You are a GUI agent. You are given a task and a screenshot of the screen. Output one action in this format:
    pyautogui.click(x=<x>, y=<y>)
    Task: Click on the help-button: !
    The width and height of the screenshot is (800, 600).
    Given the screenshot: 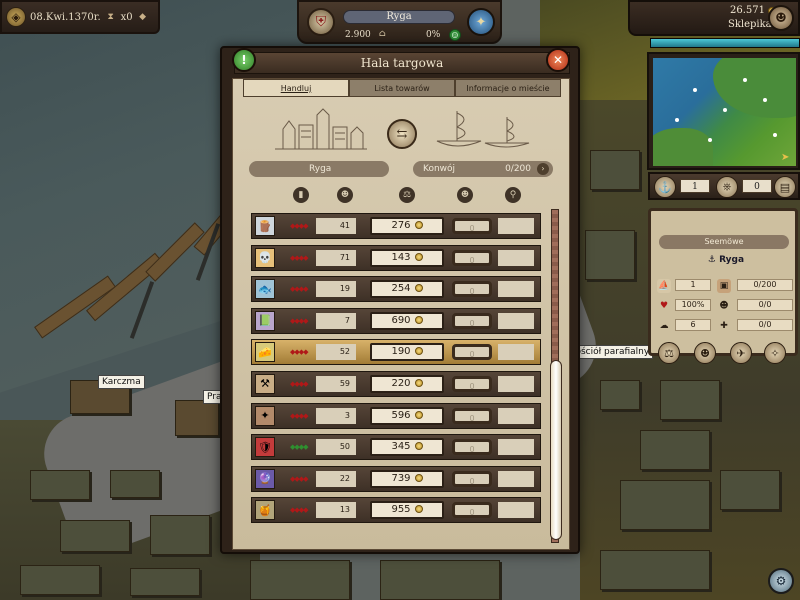 What is the action you would take?
    pyautogui.click(x=244, y=60)
    